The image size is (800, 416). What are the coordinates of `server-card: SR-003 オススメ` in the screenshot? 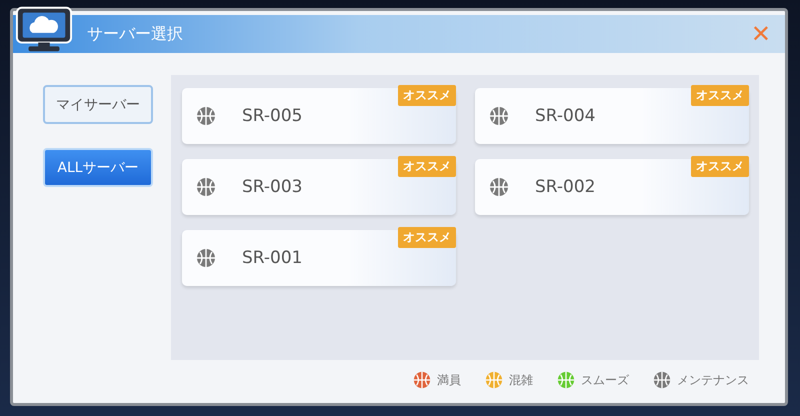 It's located at (319, 187).